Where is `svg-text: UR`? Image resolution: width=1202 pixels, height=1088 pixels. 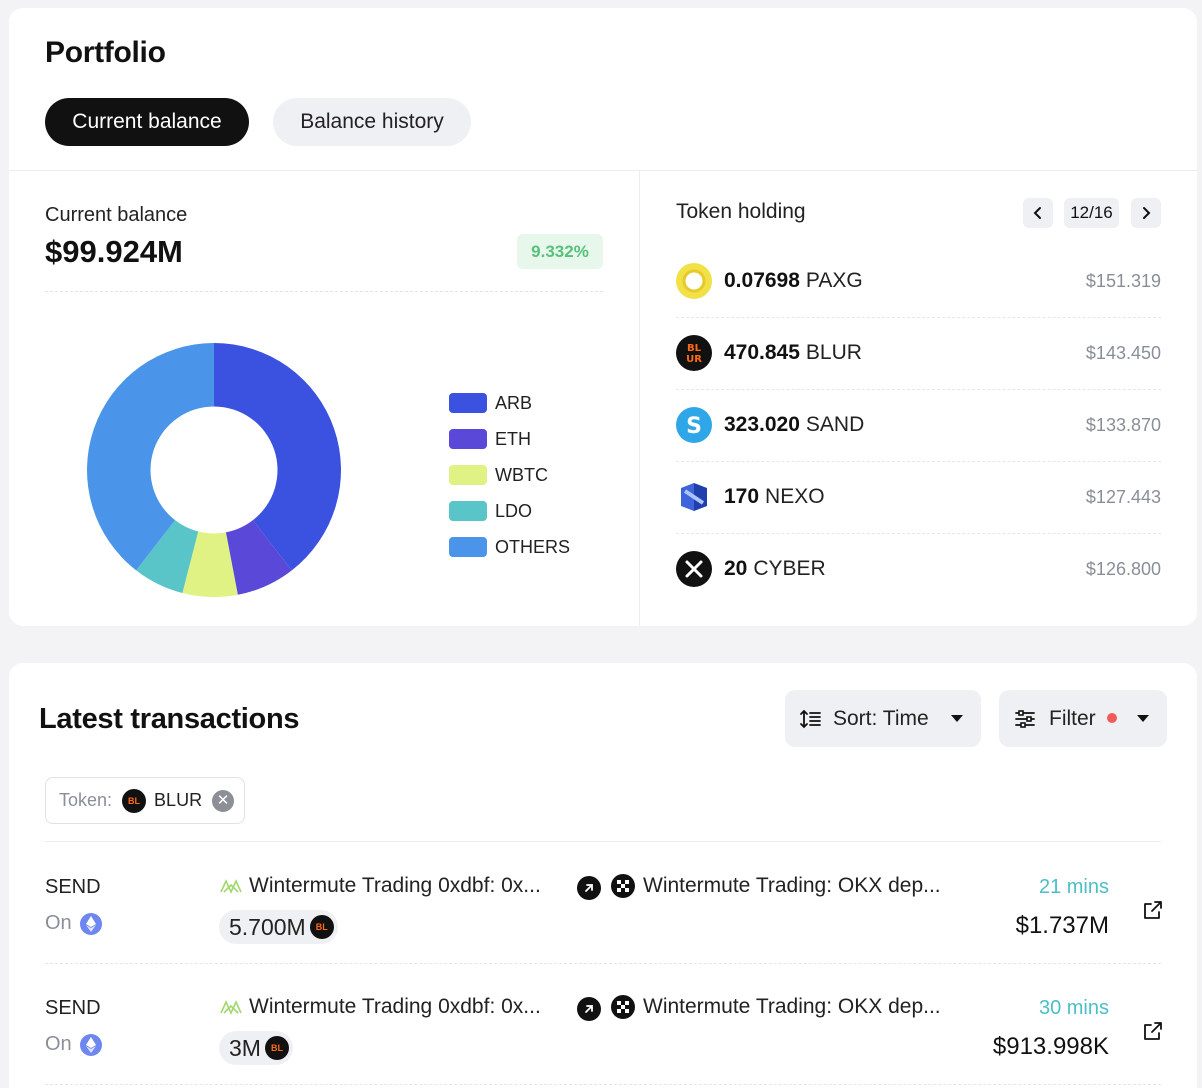
svg-text: UR is located at coordinates (694, 359).